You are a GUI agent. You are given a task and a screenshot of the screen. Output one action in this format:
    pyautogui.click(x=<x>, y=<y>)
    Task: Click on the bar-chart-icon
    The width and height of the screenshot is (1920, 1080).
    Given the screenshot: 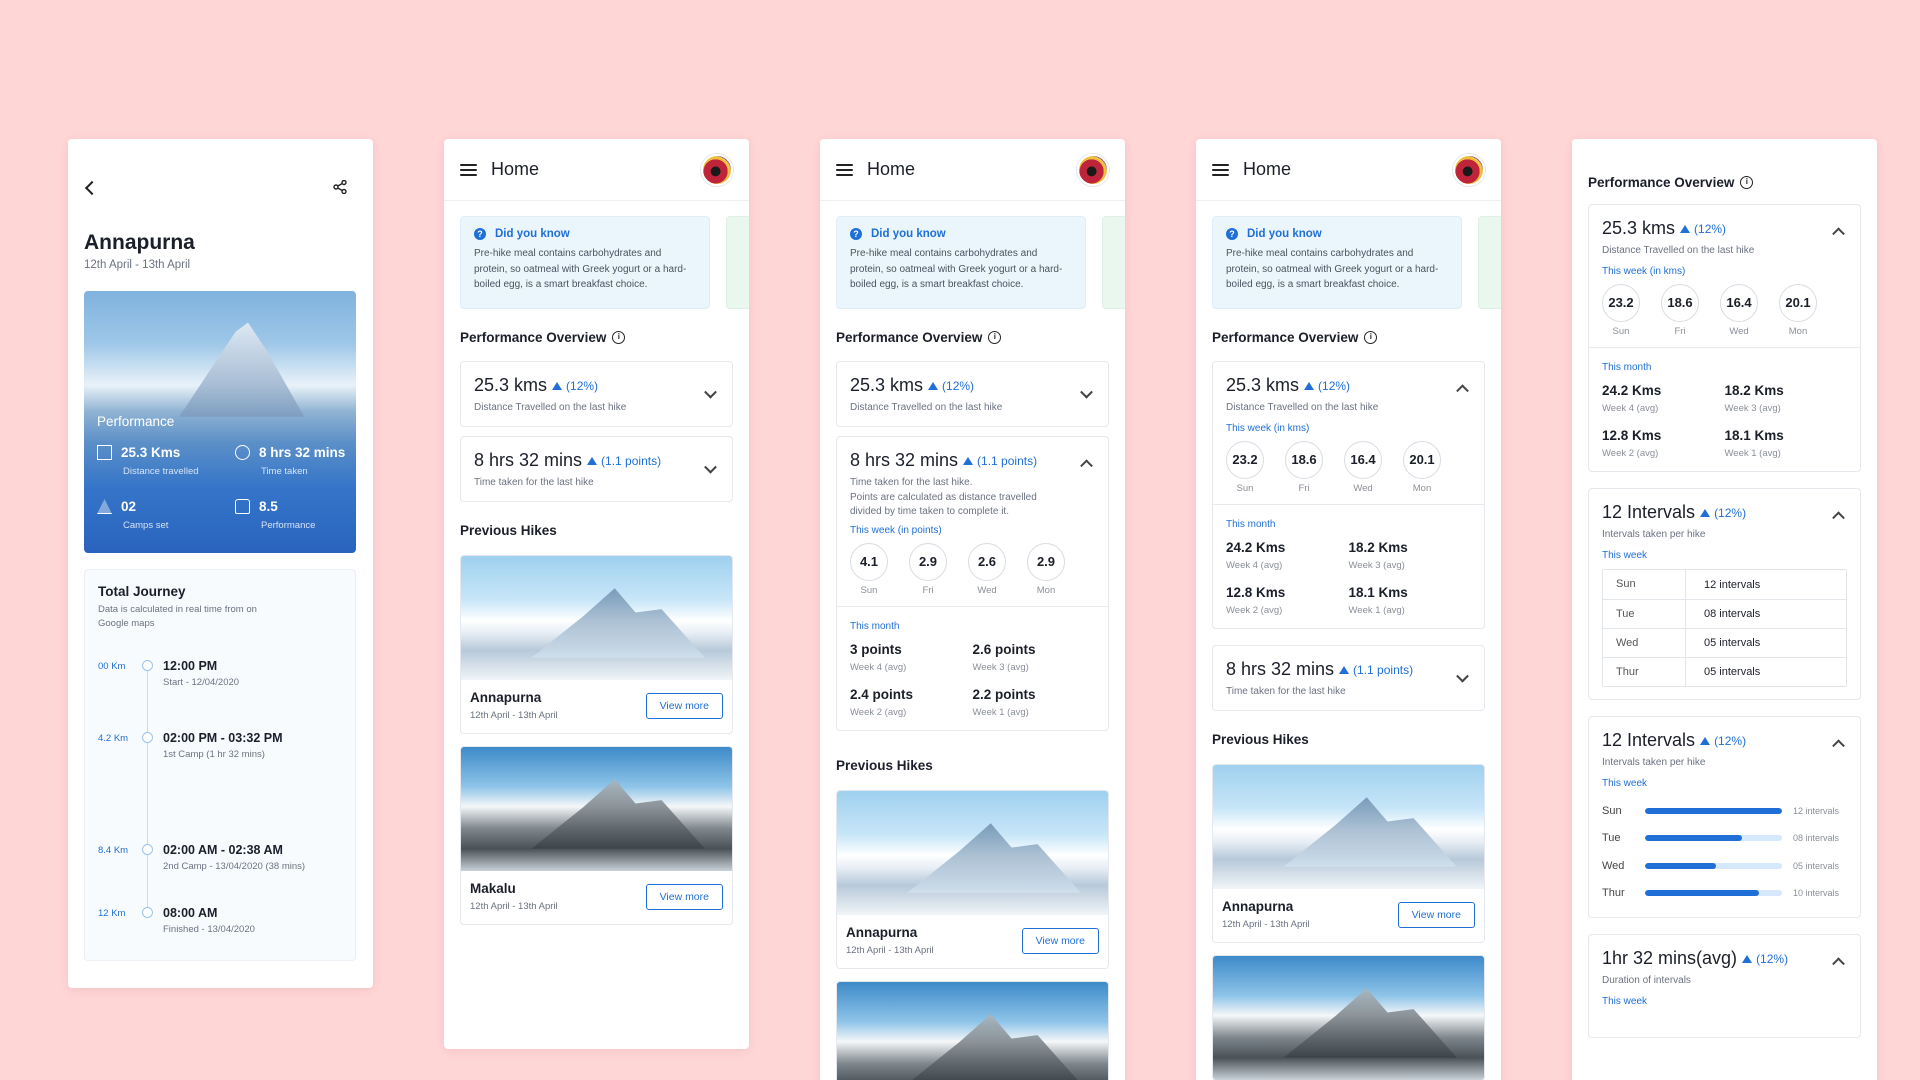 What is the action you would take?
    pyautogui.click(x=104, y=452)
    